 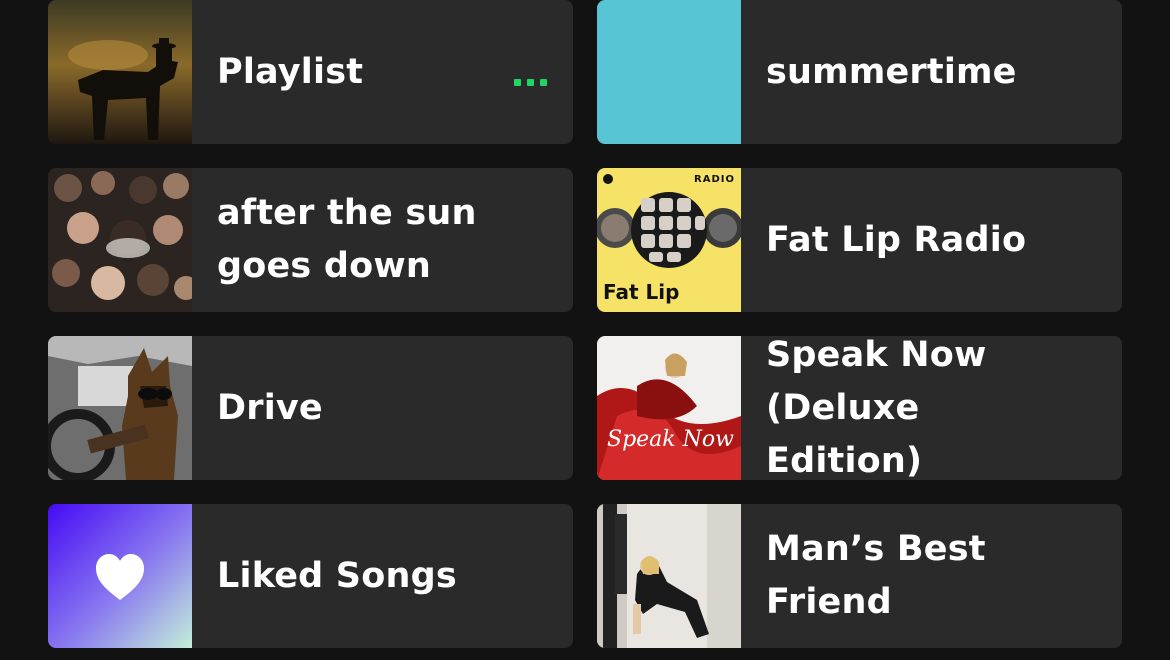 I want to click on shortcut-card-speak-now: Speak Now Speak Now (Deluxe Edition), so click(x=859, y=408).